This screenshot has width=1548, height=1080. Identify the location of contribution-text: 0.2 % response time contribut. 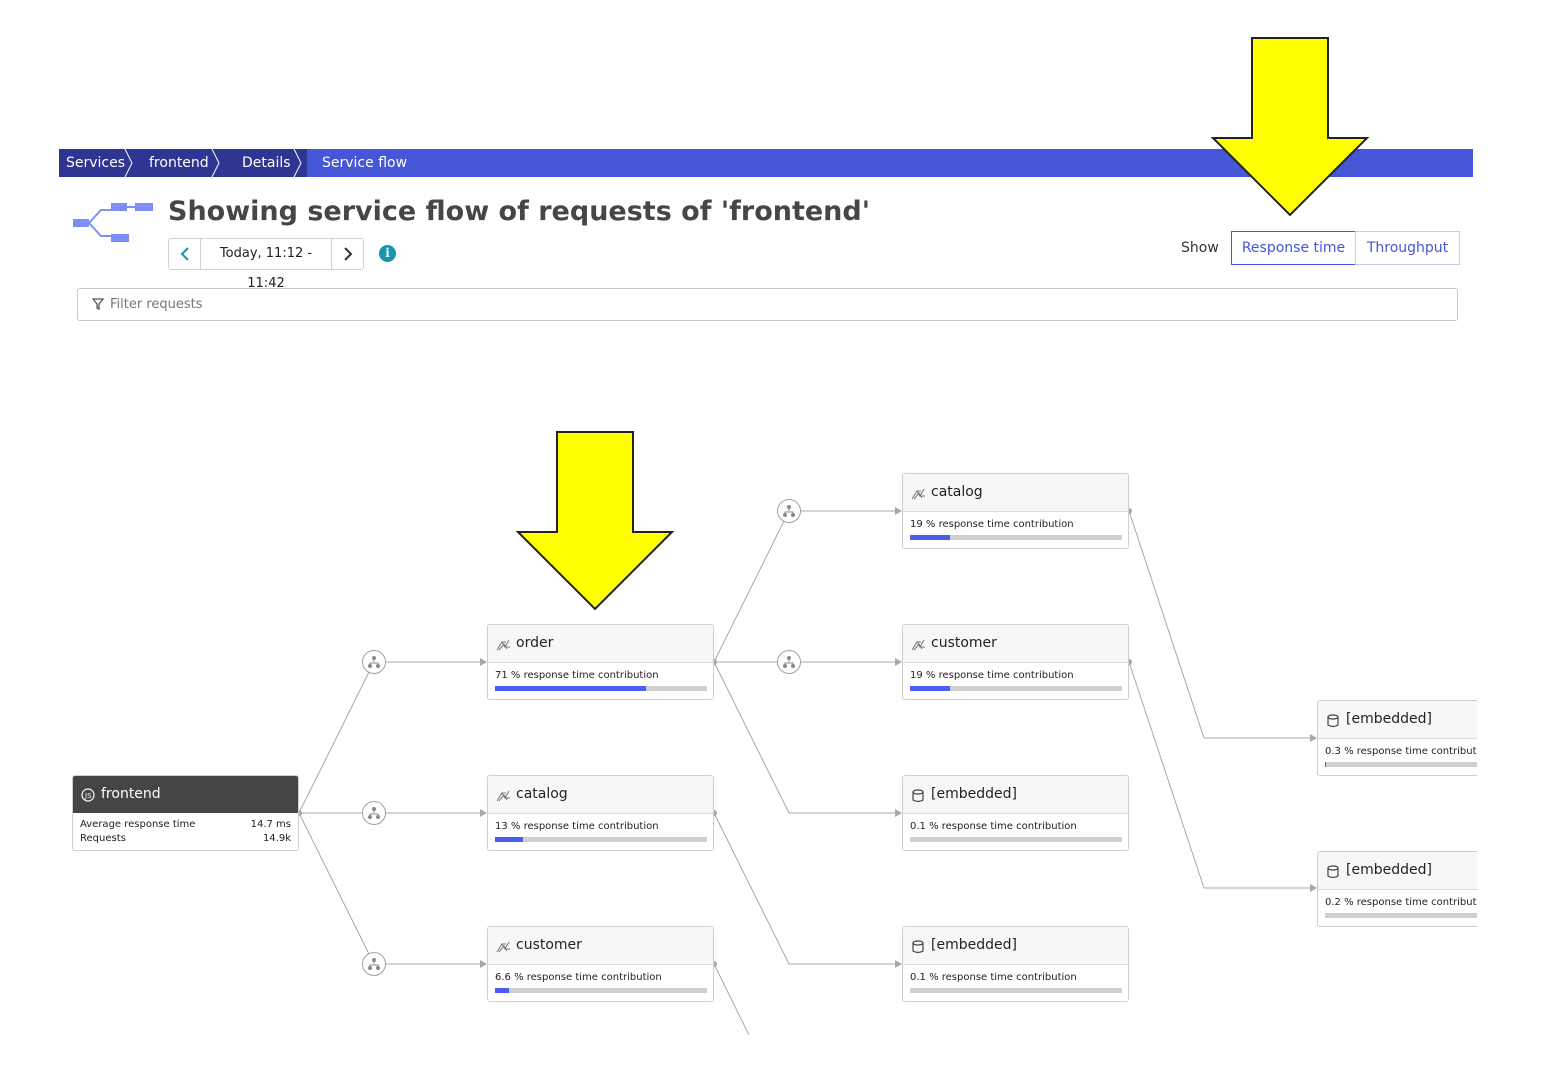
(1401, 902).